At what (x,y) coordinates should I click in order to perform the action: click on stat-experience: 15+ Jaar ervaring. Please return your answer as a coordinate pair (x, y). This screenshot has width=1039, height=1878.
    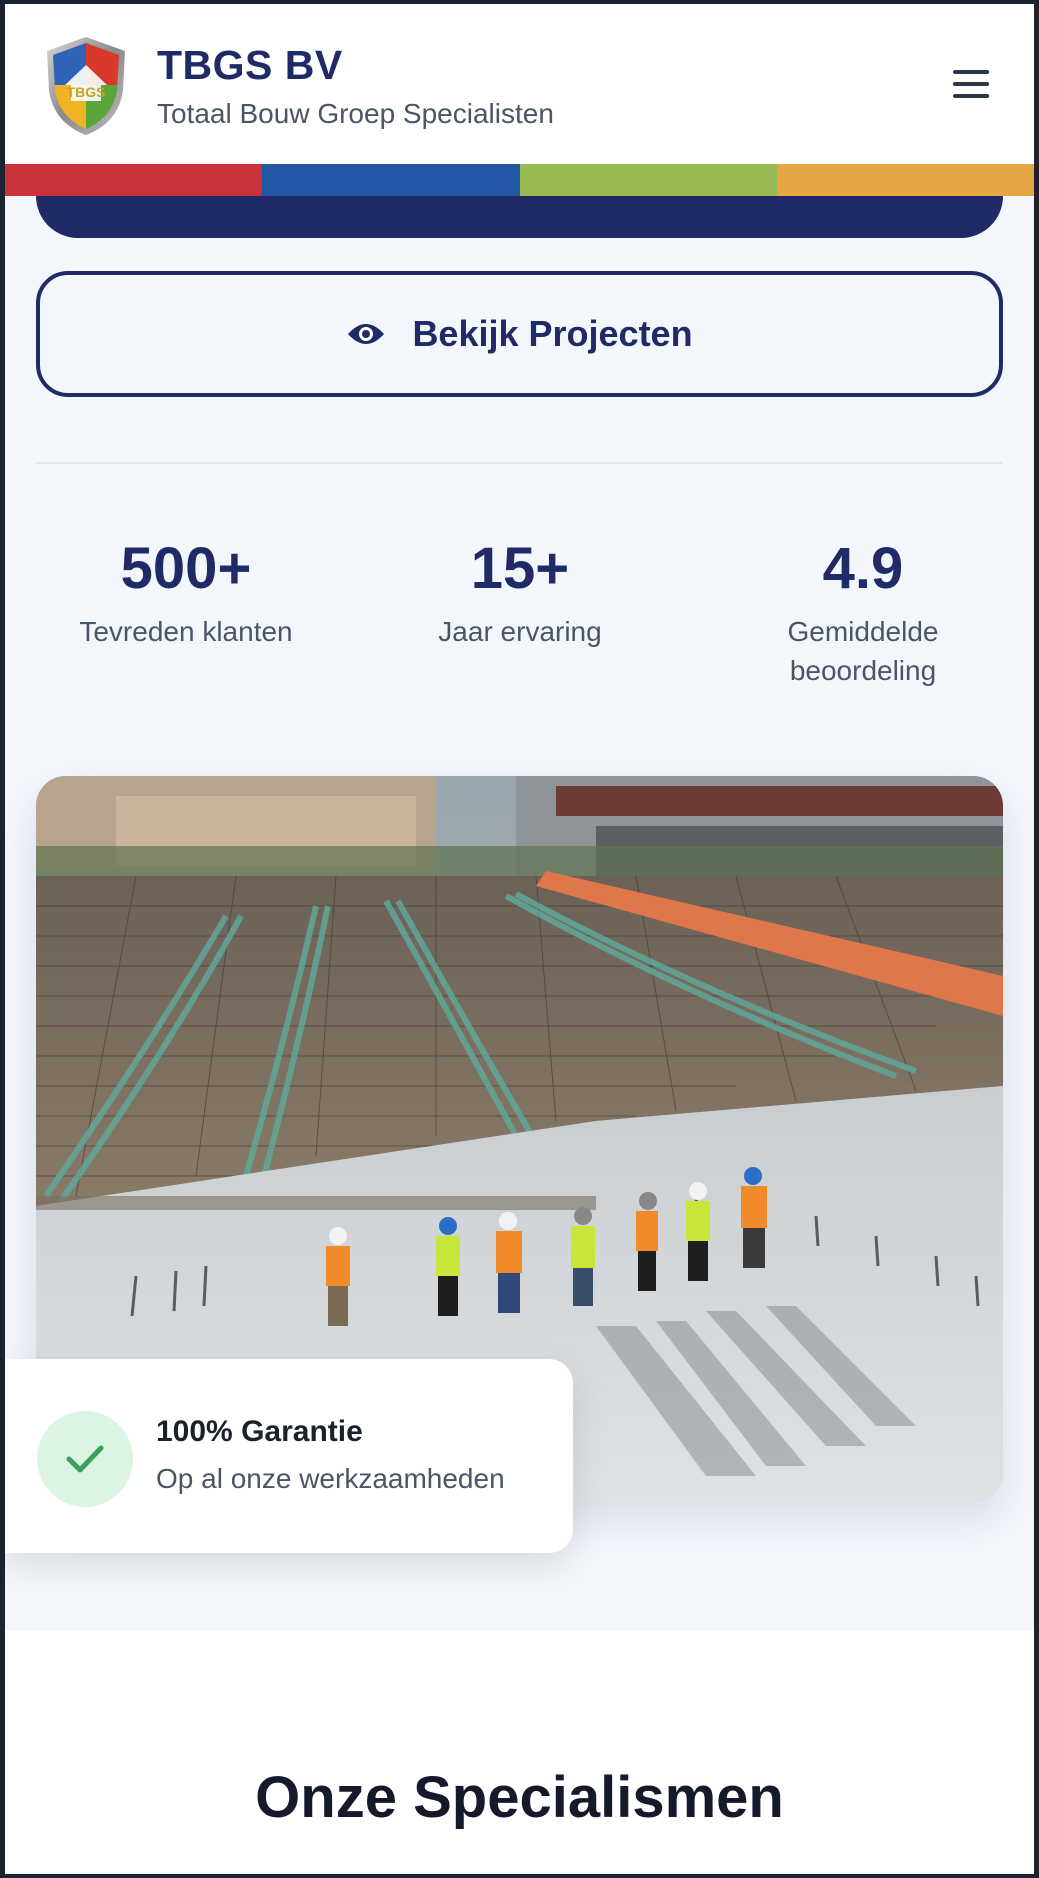
    Looking at the image, I should click on (520, 595).